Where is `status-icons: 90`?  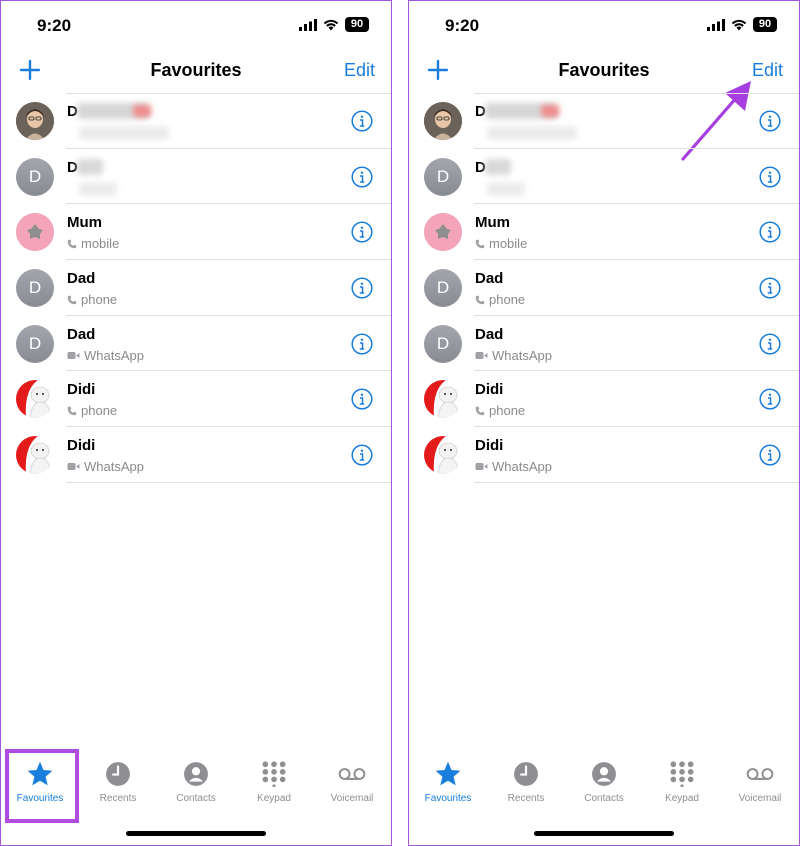 status-icons: 90 is located at coordinates (334, 24).